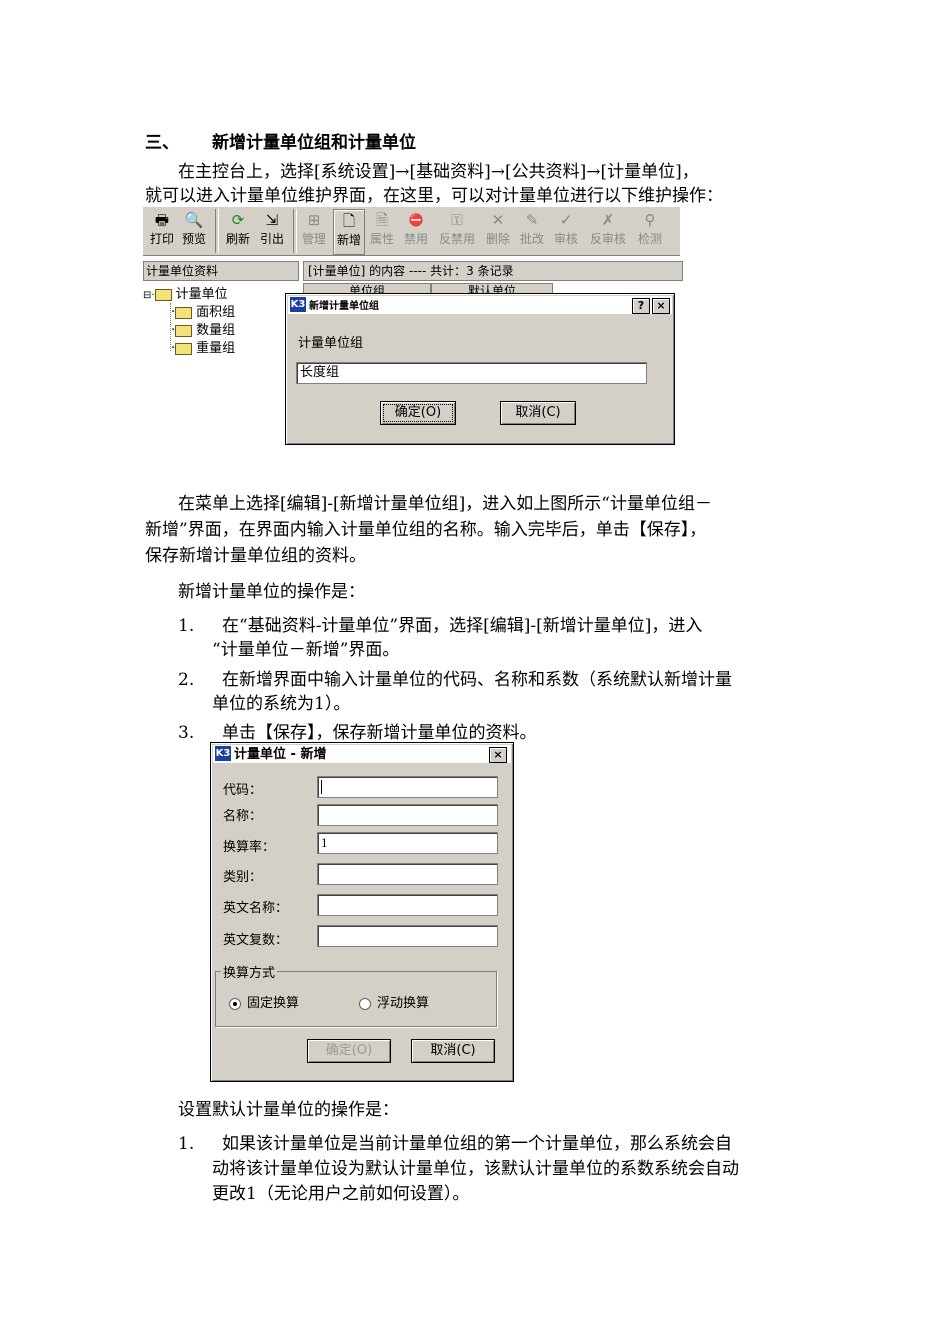  What do you see at coordinates (407, 815) in the screenshot?
I see `name-input` at bounding box center [407, 815].